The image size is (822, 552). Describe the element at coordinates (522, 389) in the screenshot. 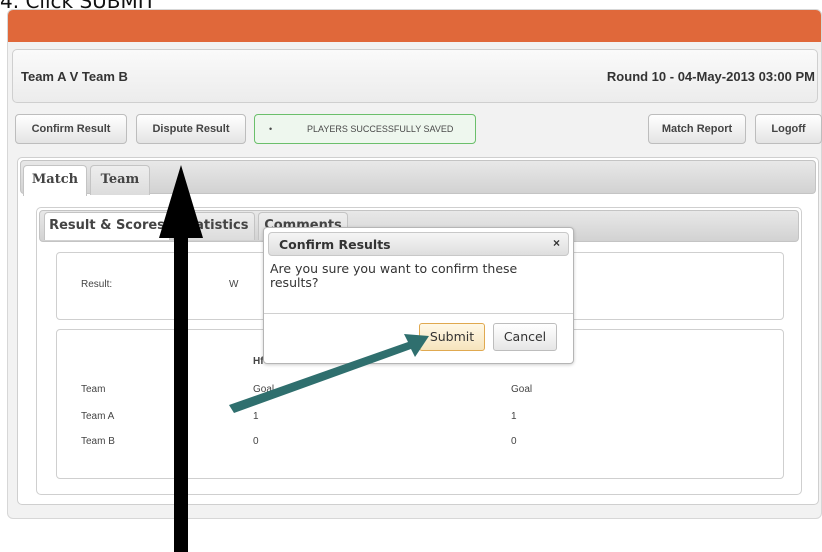

I see `score-row-away: Goal` at that location.